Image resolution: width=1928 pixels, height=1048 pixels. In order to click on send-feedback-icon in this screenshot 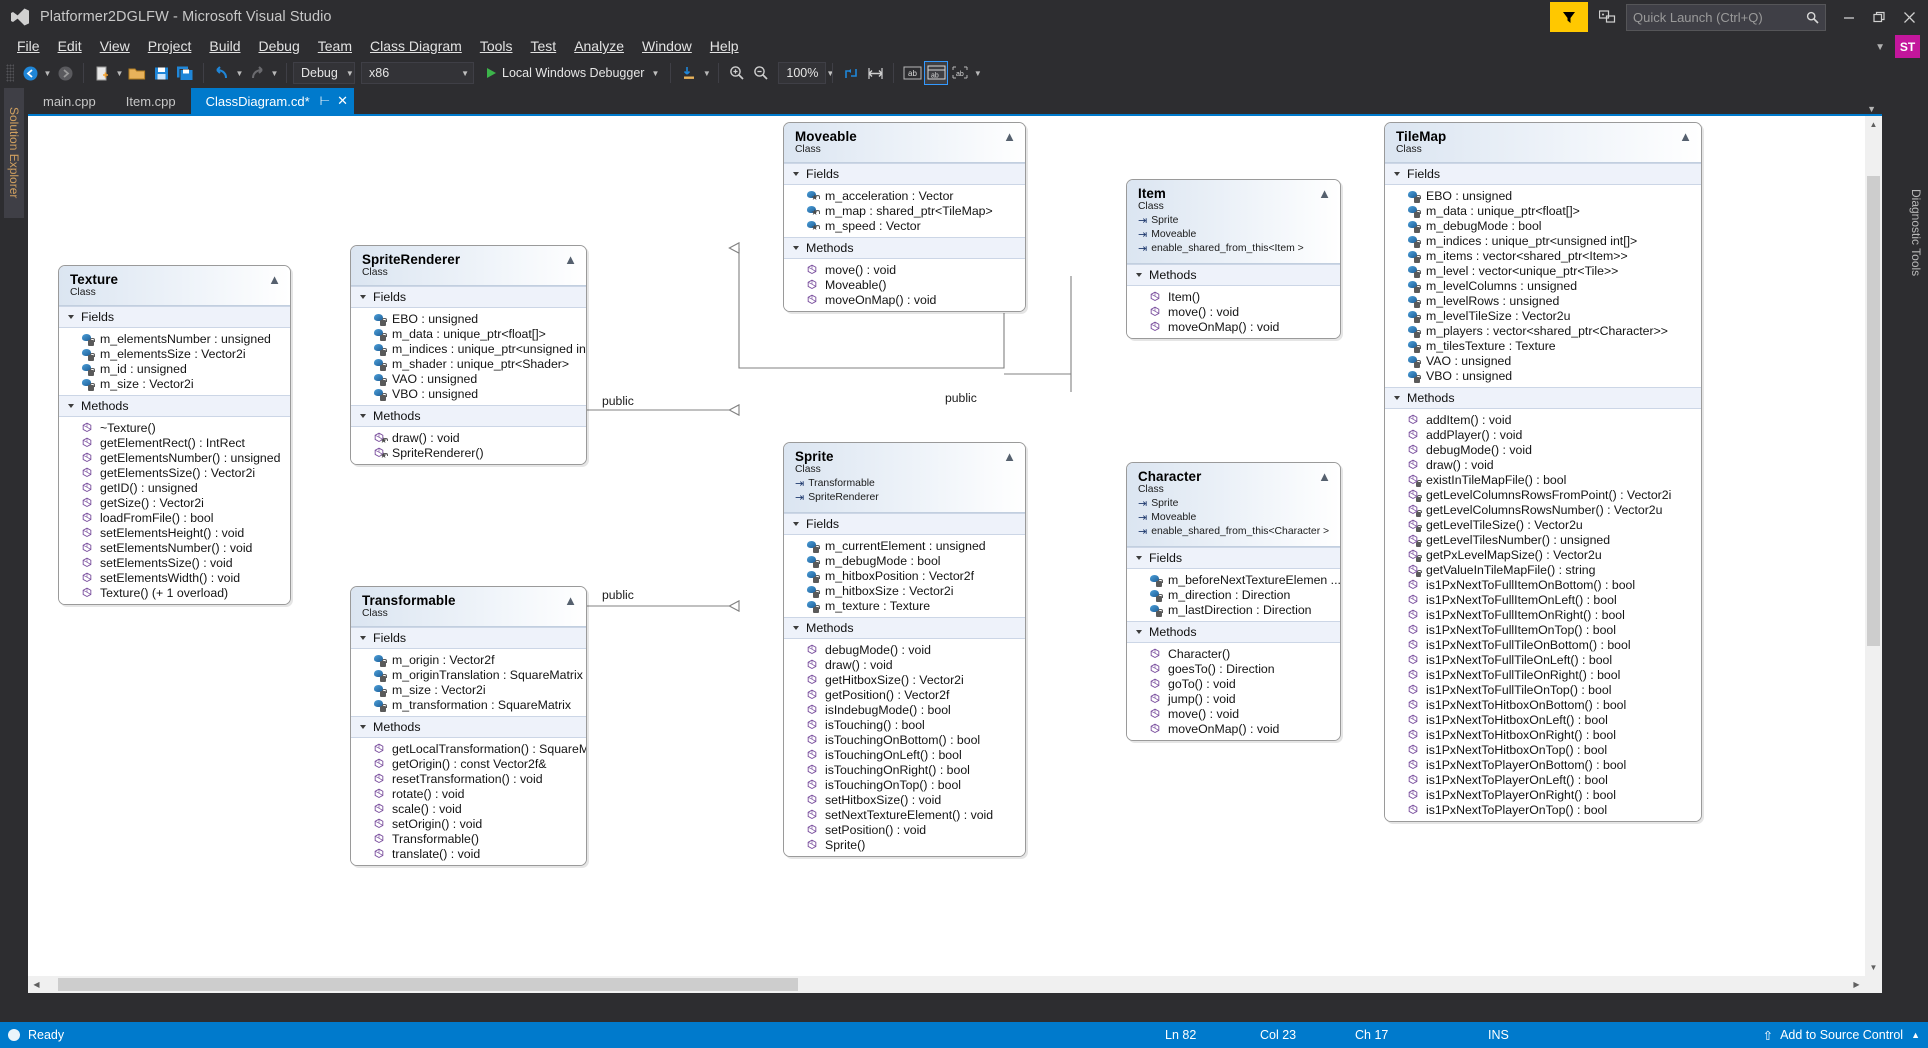, I will do `click(1607, 17)`.